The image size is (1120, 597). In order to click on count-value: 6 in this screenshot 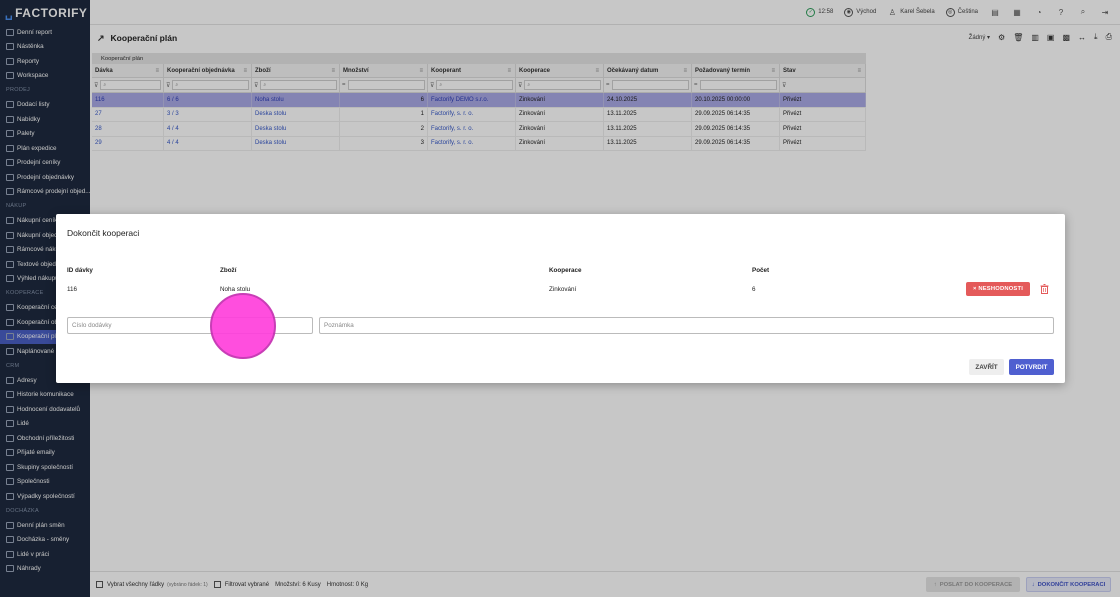, I will do `click(754, 289)`.